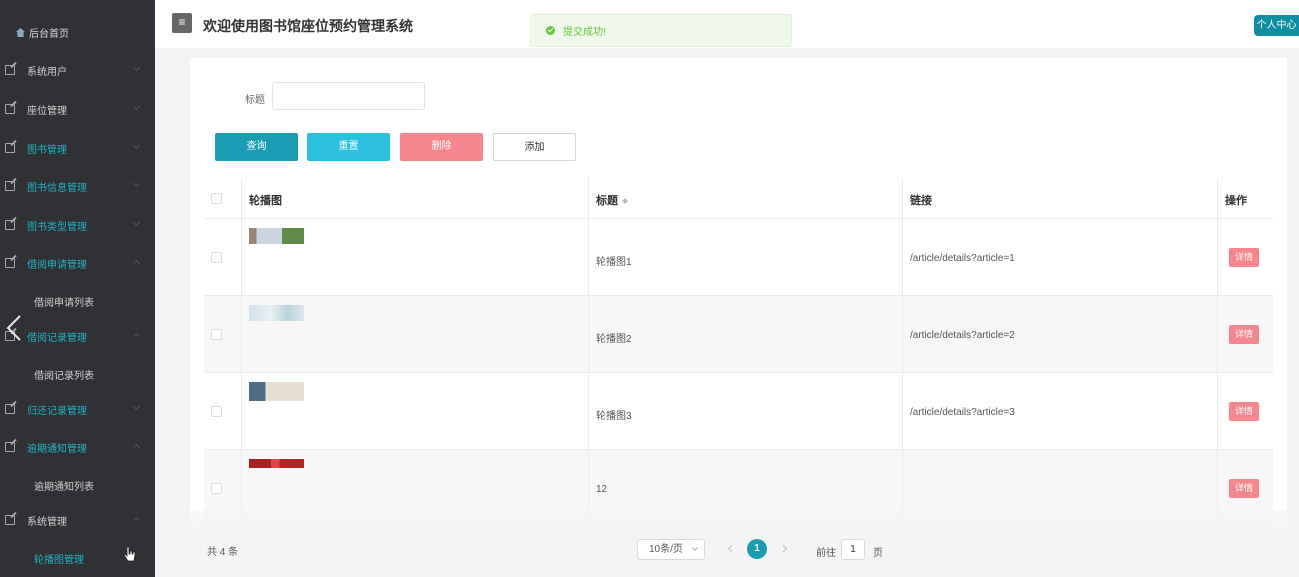 This screenshot has width=1299, height=577. What do you see at coordinates (223, 552) in the screenshot?
I see `total-count: 共 4 条` at bounding box center [223, 552].